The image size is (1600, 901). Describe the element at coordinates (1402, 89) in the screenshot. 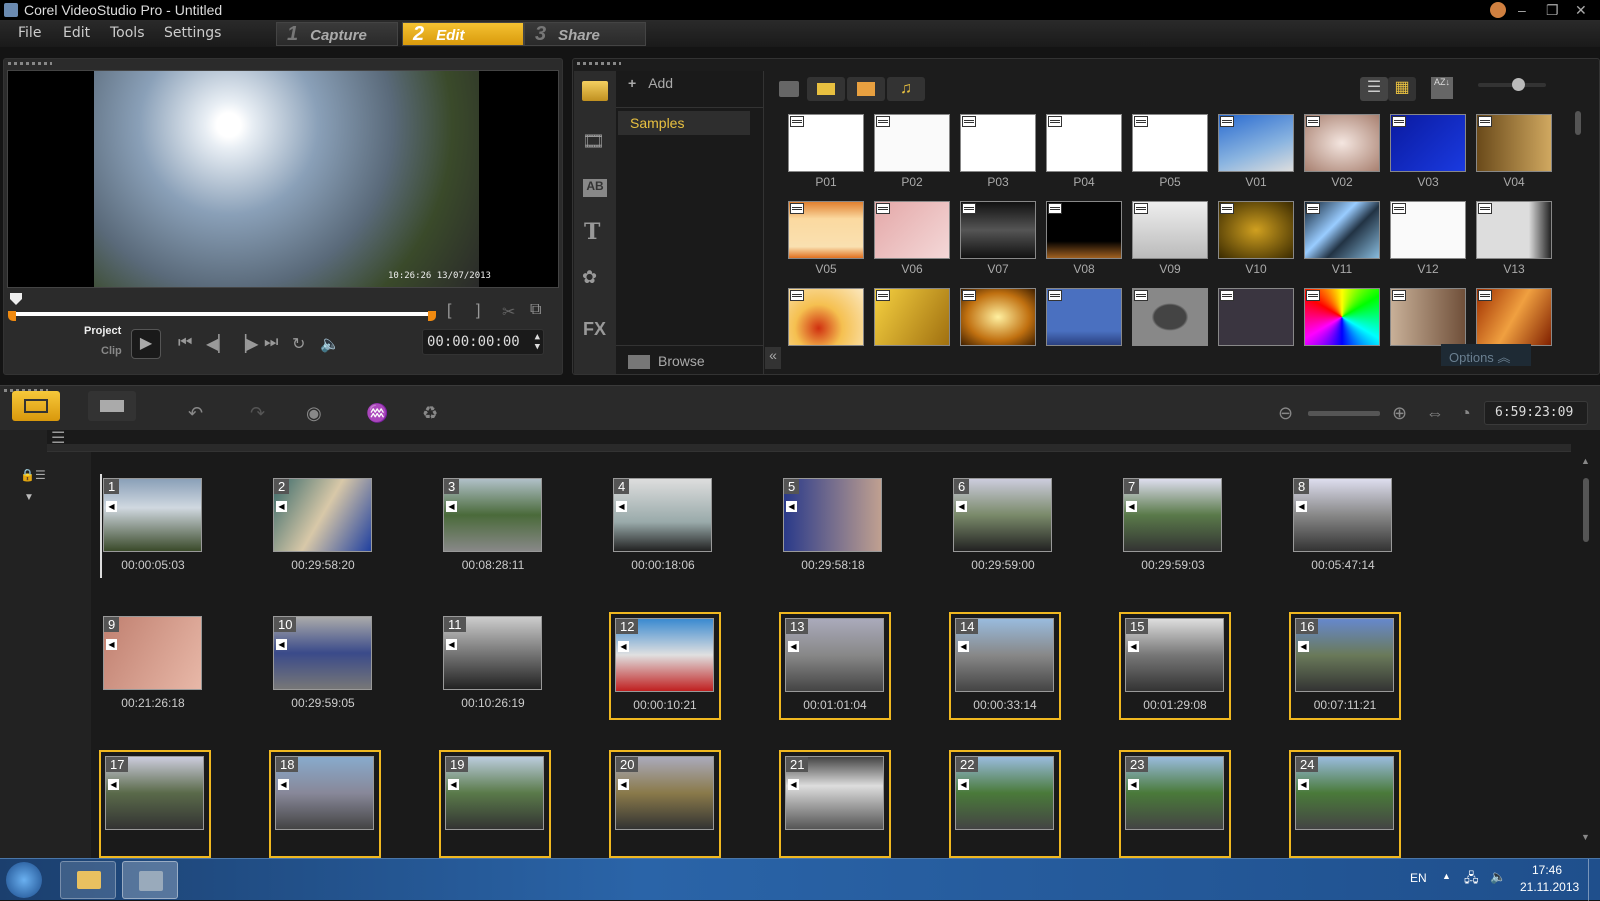

I see `thumbnail-view-button: ▦` at that location.